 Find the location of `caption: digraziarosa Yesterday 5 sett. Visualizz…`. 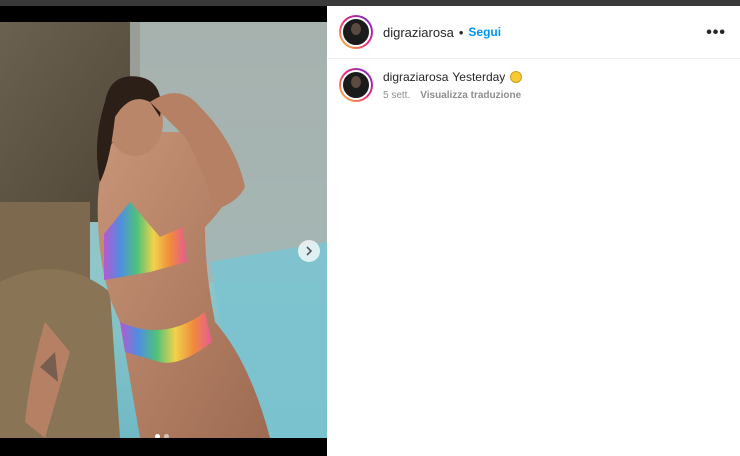

caption: digraziarosa Yesterday 5 sett. Visualizz… is located at coordinates (431, 84).